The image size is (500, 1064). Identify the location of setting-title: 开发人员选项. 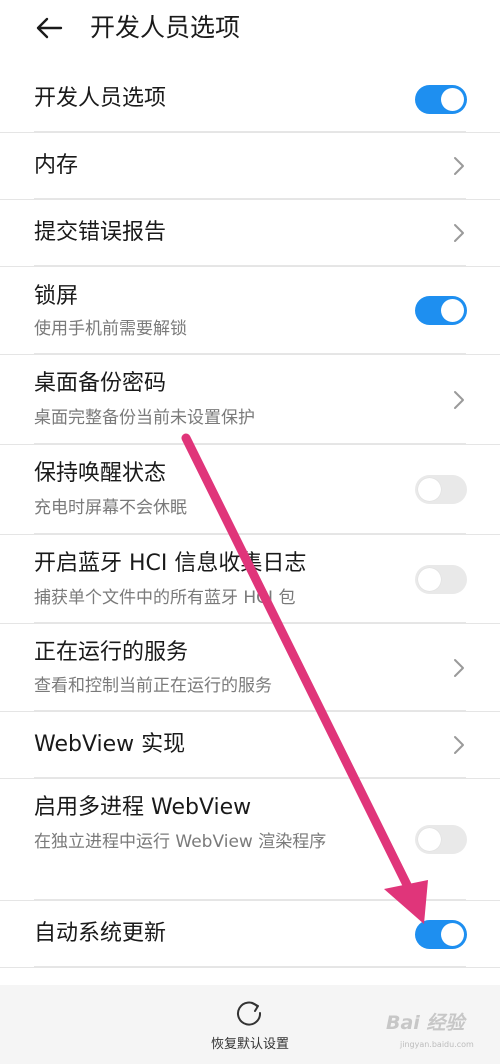
(100, 98).